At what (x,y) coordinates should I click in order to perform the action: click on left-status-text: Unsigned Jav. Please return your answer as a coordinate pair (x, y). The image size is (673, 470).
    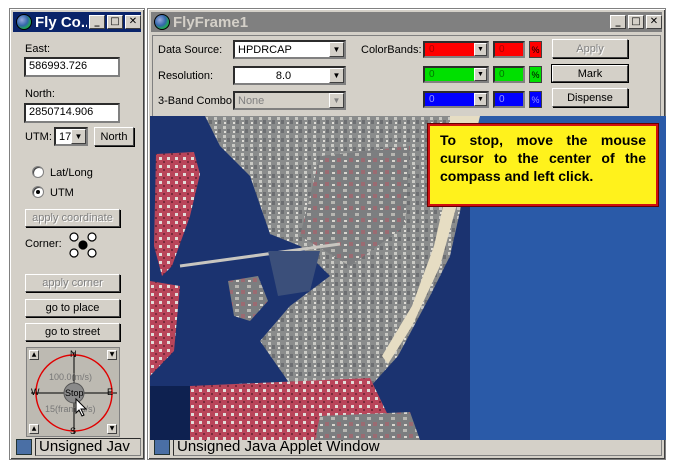
    Looking at the image, I should click on (88, 447).